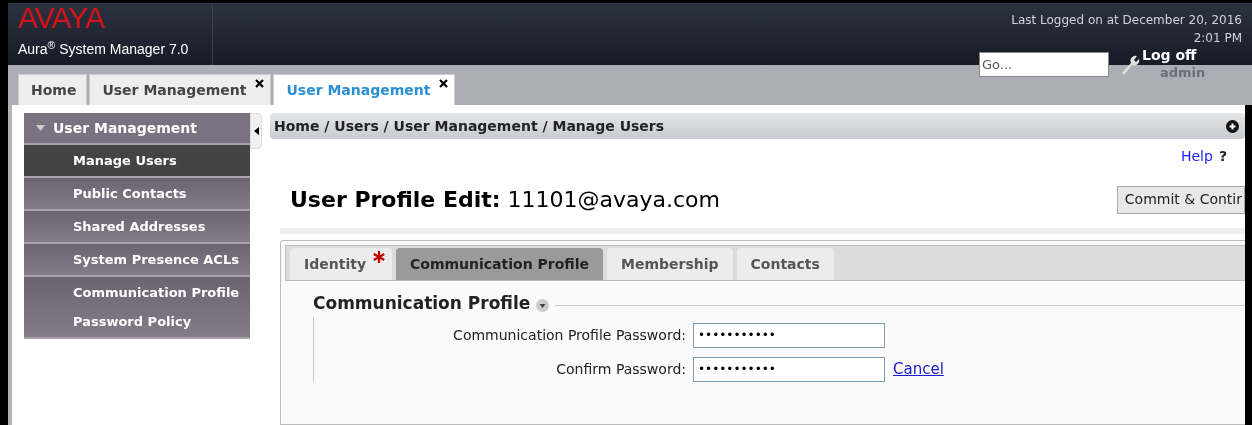 The height and width of the screenshot is (425, 1252). What do you see at coordinates (341, 264) in the screenshot?
I see `profile-tab: Identity` at bounding box center [341, 264].